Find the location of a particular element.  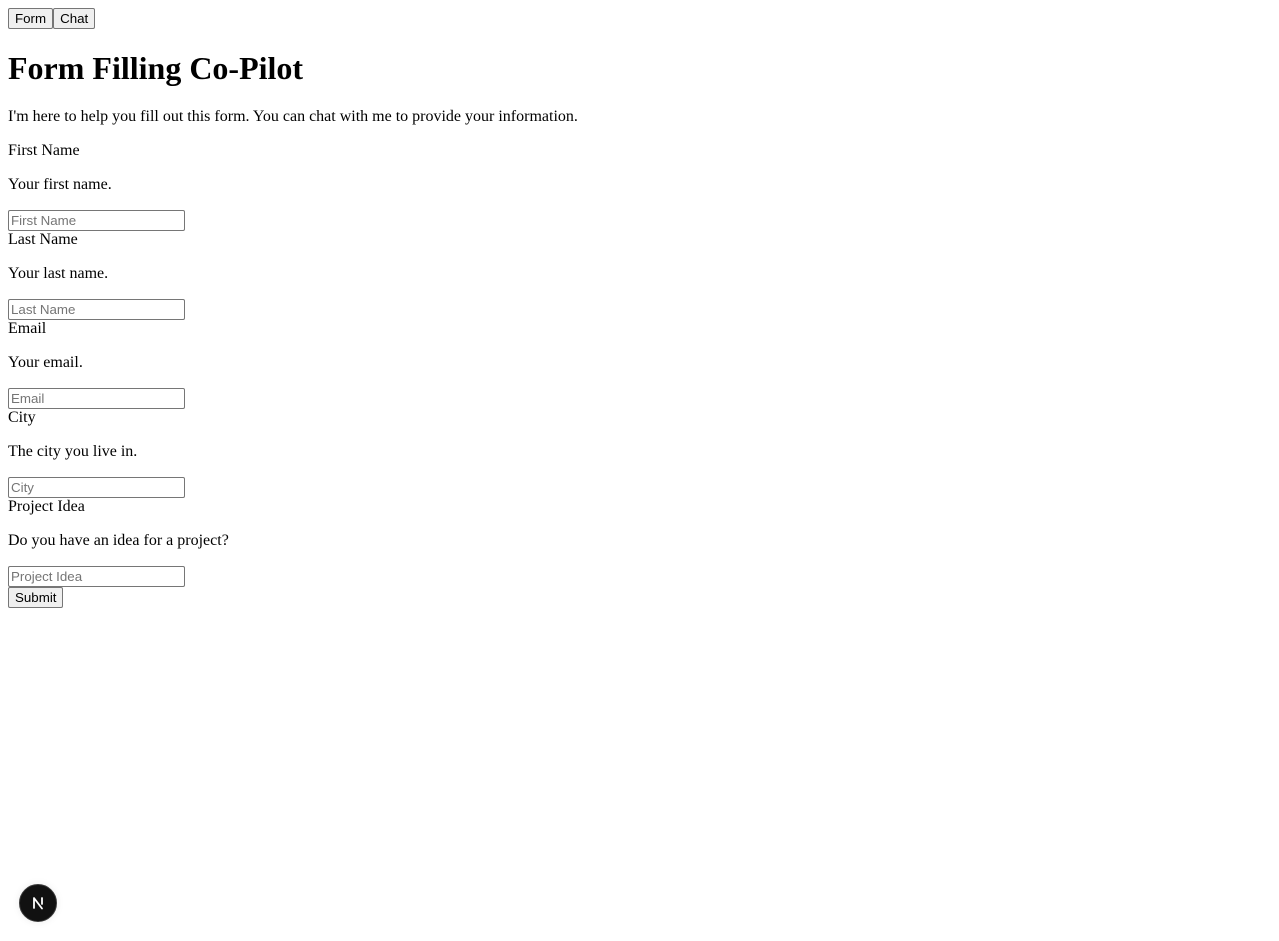

project-idea-input is located at coordinates (96, 576).